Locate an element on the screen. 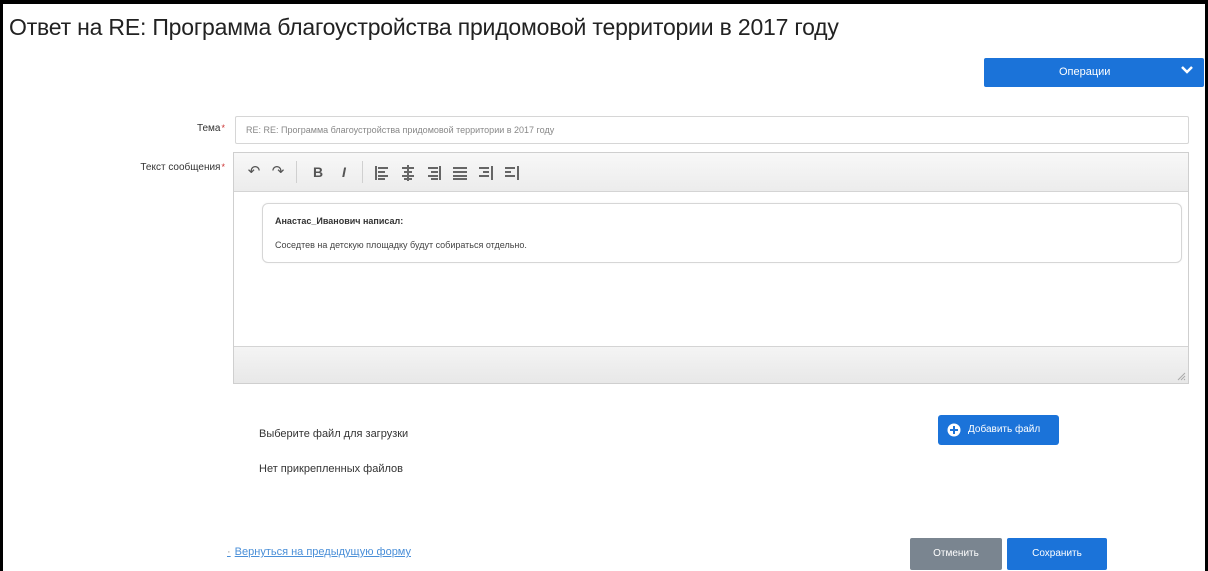 This screenshot has width=1208, height=571. subject-label-text: Тема is located at coordinates (208, 128).